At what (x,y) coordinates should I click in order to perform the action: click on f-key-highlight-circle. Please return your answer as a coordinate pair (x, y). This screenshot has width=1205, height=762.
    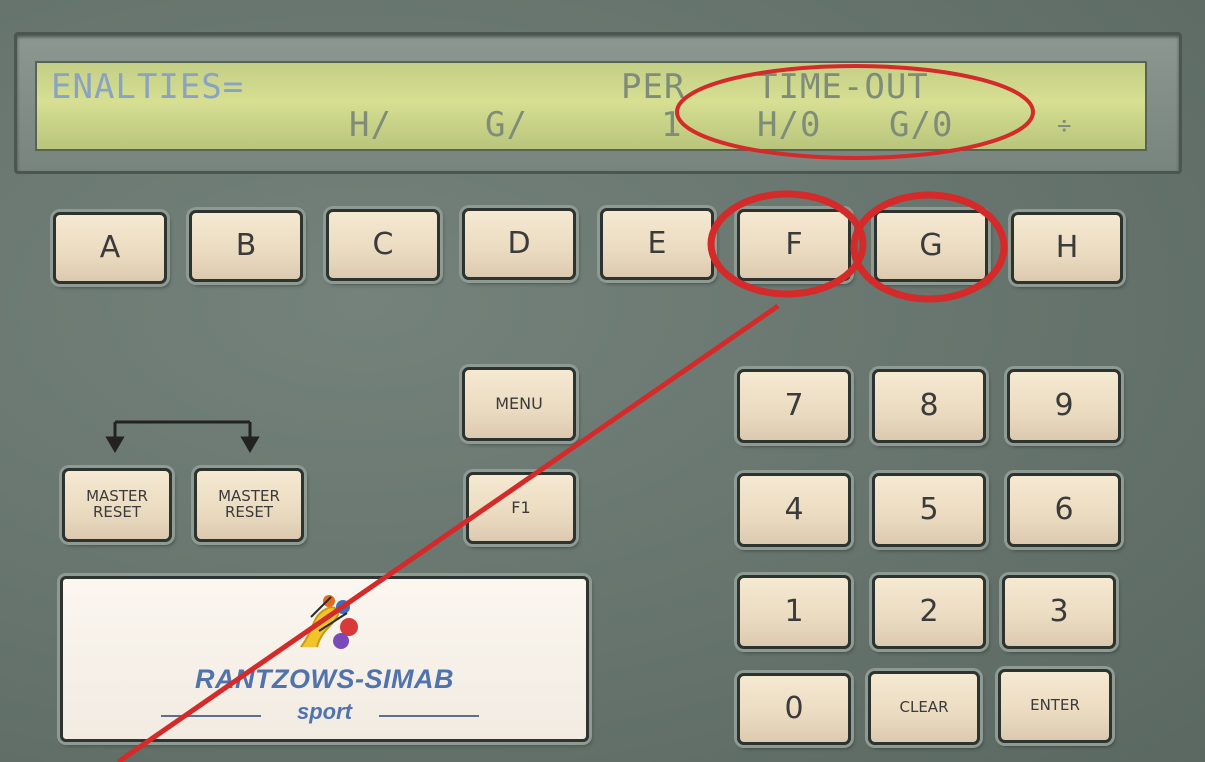
    Looking at the image, I should click on (787, 244).